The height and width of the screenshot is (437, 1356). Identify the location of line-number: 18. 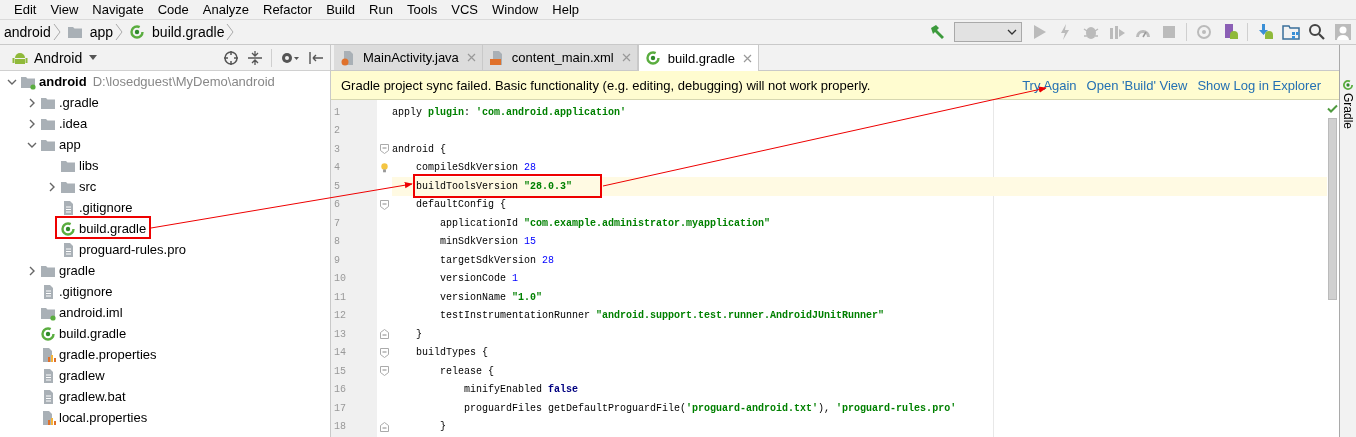
(340, 427).